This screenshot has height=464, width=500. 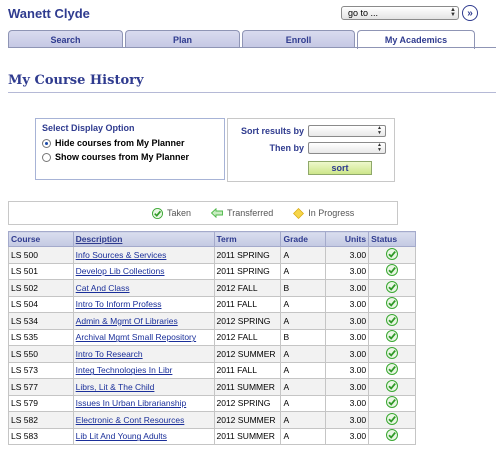 What do you see at coordinates (120, 143) in the screenshot?
I see `hide-planner-label: Hide courses from My Planner` at bounding box center [120, 143].